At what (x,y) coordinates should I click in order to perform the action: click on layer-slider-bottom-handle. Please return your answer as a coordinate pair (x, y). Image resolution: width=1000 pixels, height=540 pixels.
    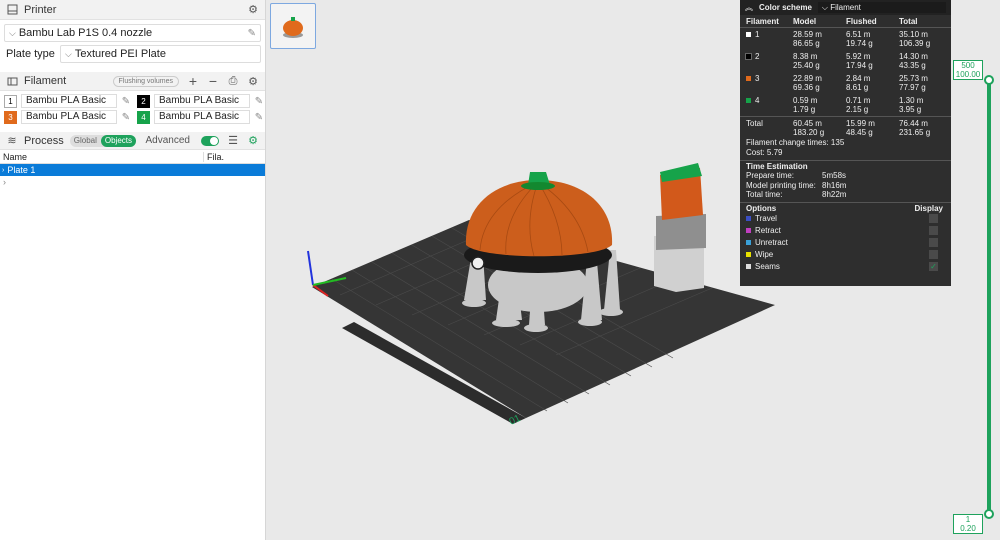
    Looking at the image, I should click on (989, 514).